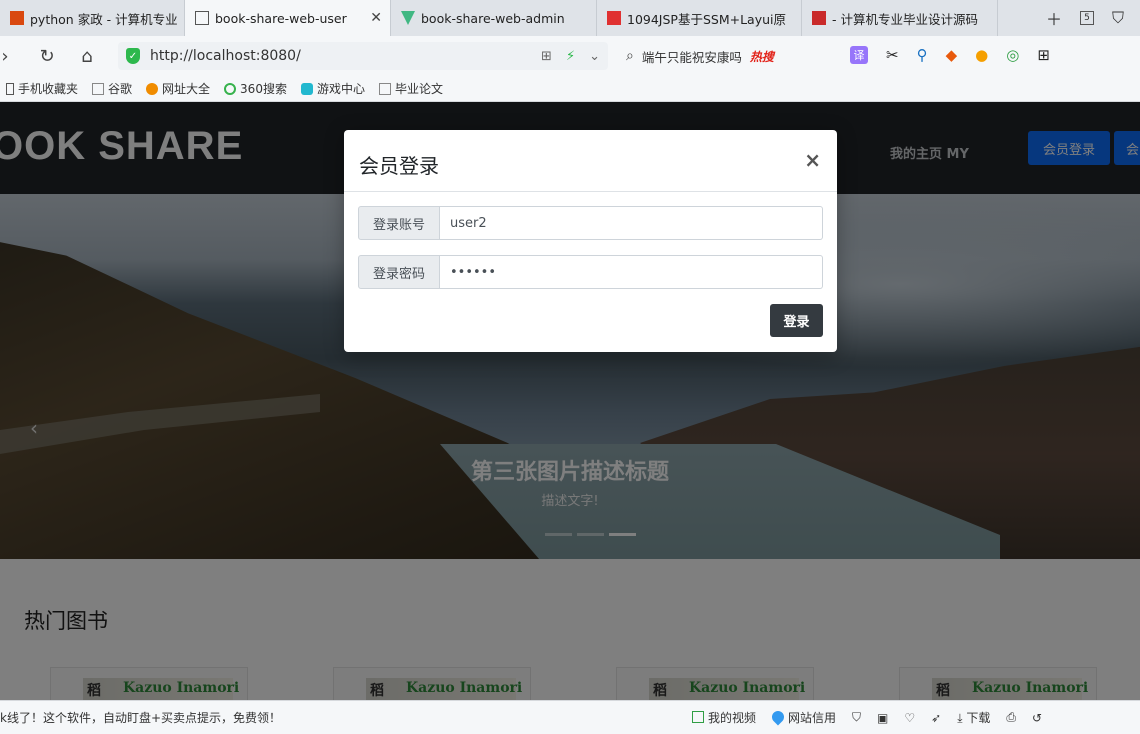 This screenshot has height=734, width=1140. What do you see at coordinates (133, 56) in the screenshot?
I see `security-shield-icon: ✓` at bounding box center [133, 56].